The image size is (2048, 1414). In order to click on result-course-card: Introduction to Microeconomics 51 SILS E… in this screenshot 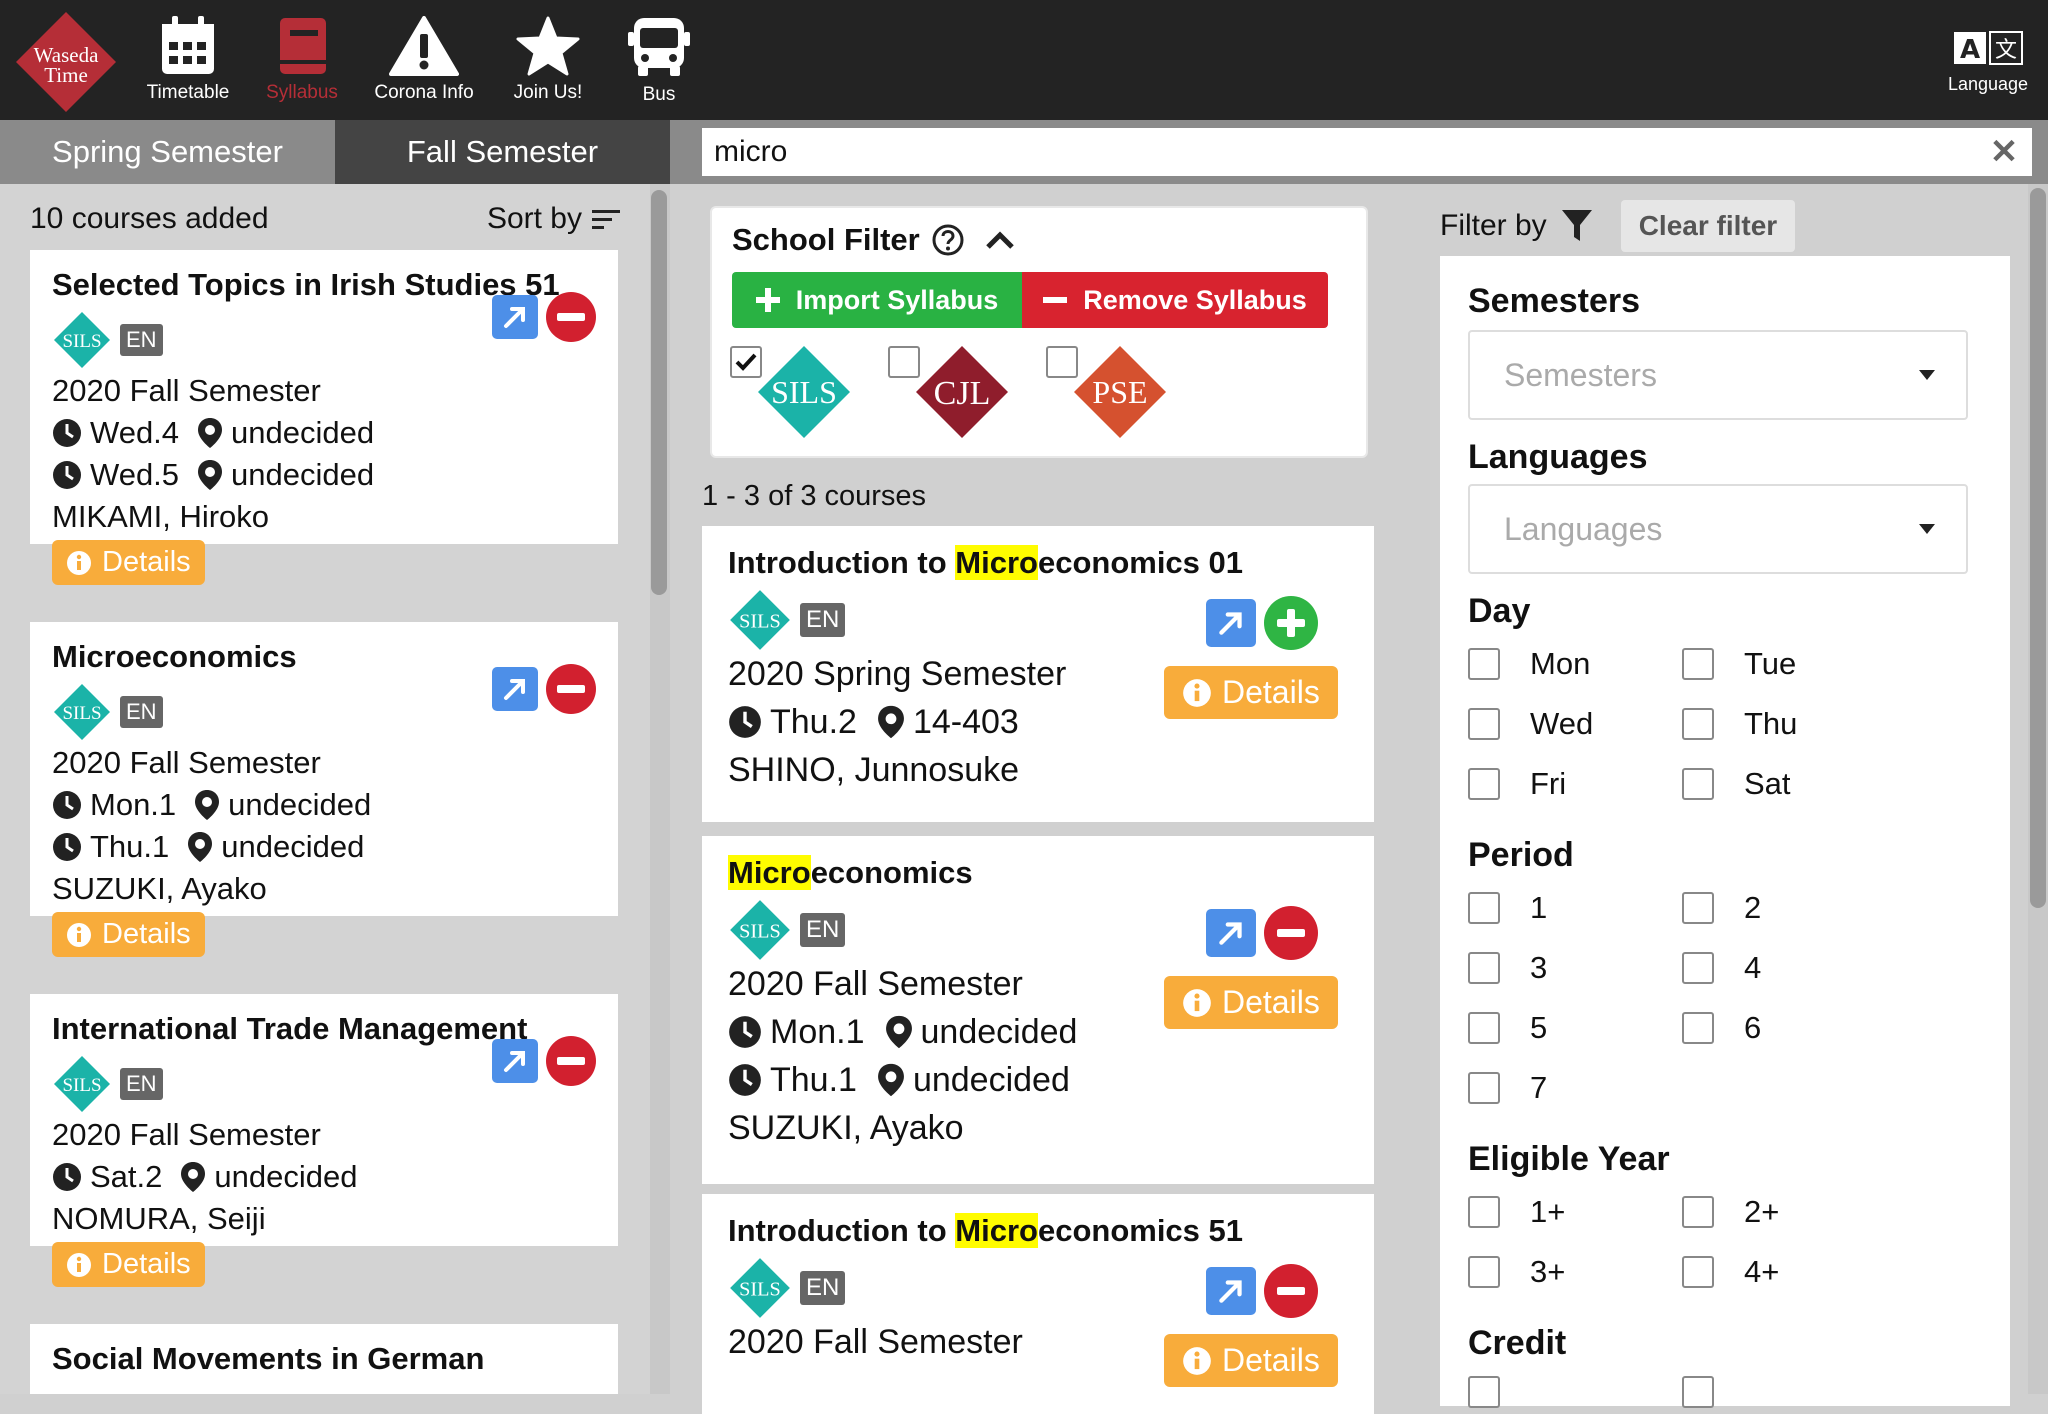, I will do `click(1038, 1304)`.